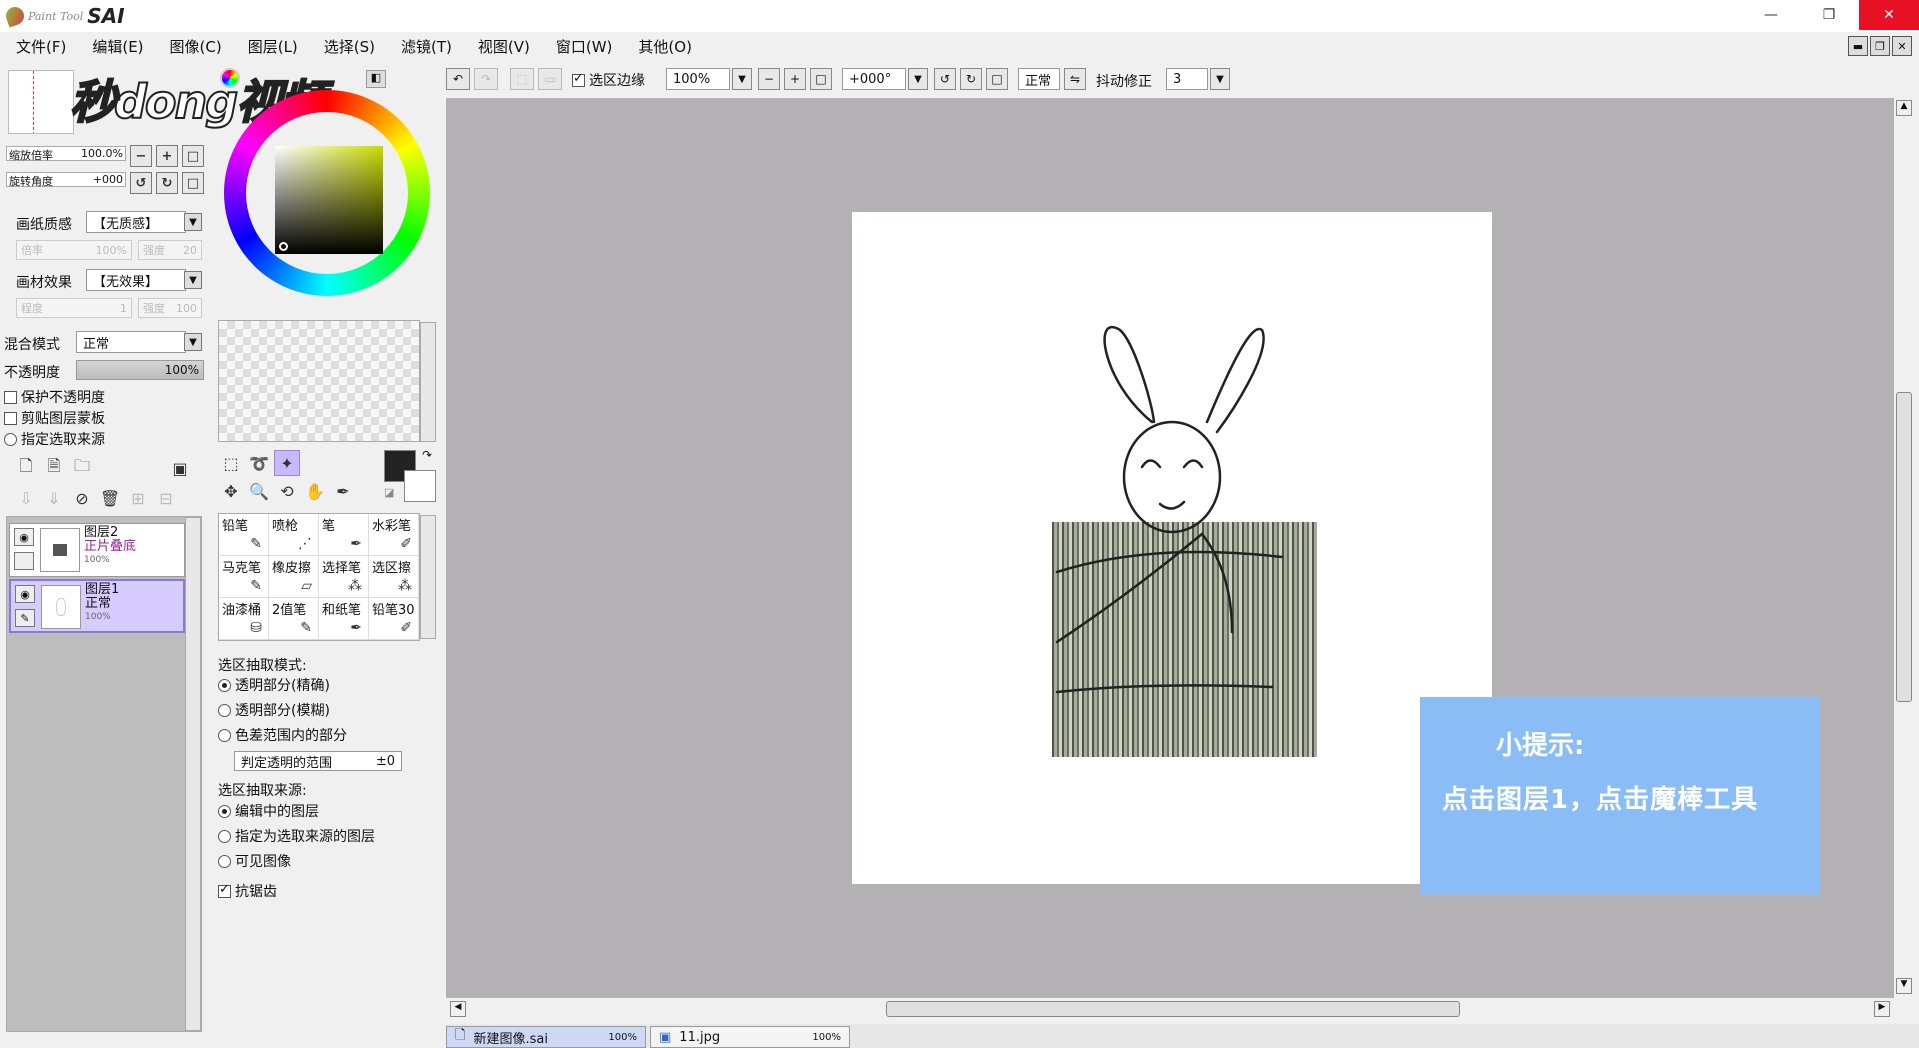 The width and height of the screenshot is (1919, 1048). Describe the element at coordinates (131, 342) in the screenshot. I see `blend-mode-select: 正常` at that location.